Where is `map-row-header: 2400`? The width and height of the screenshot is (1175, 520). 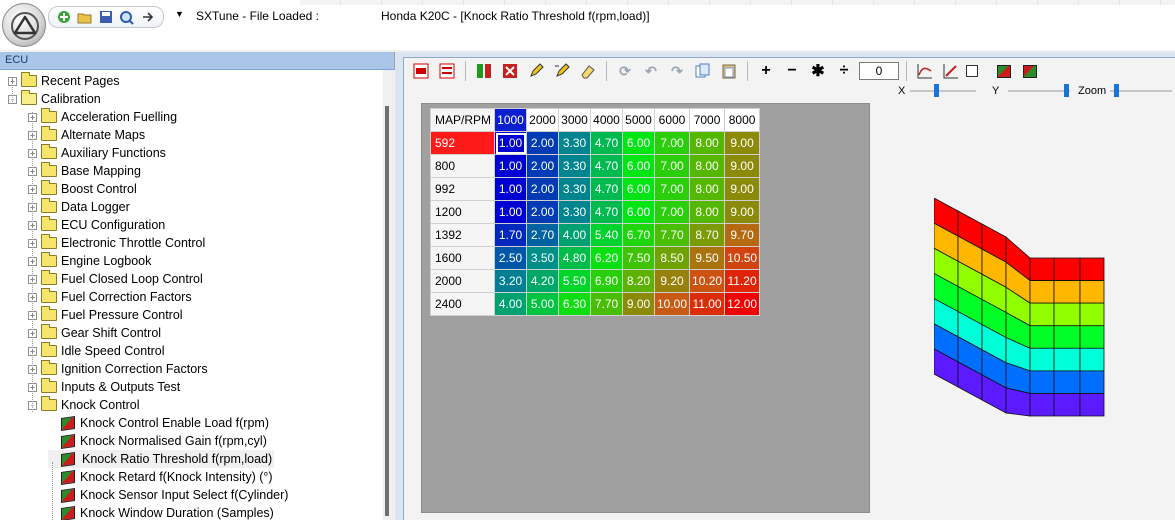
map-row-header: 2400 is located at coordinates (462, 304).